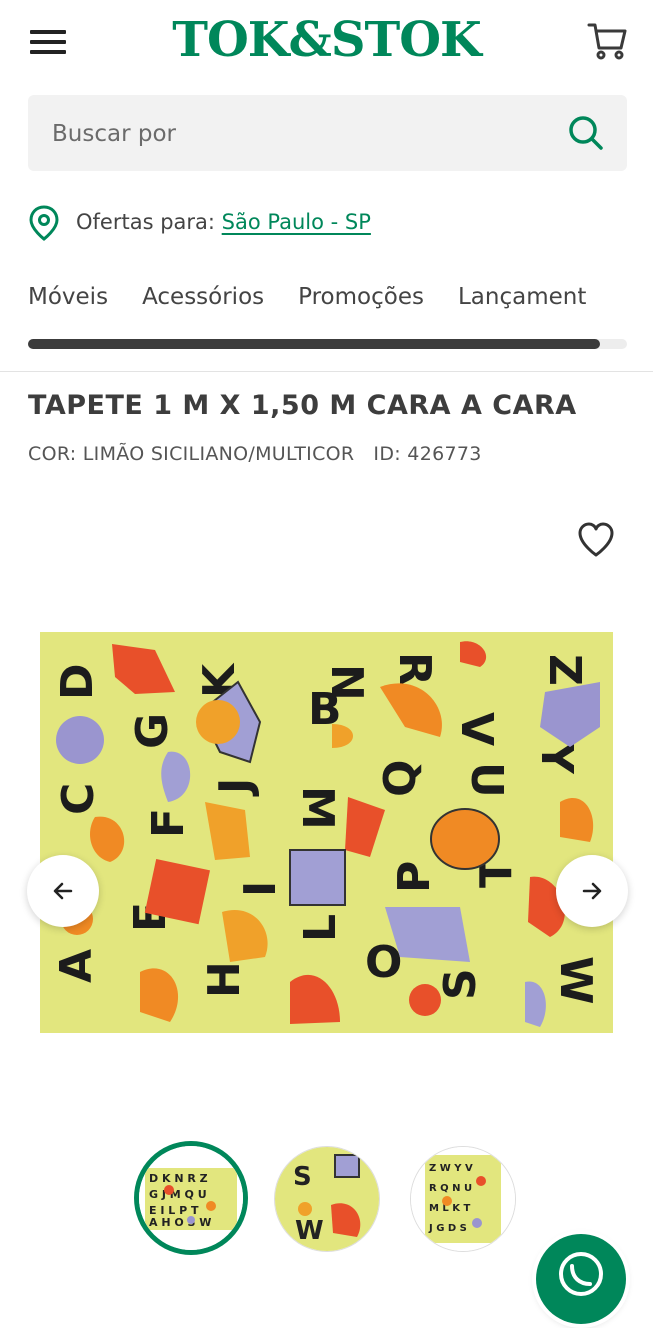 This screenshot has width=653, height=1328. I want to click on heart-outline-icon, so click(596, 540).